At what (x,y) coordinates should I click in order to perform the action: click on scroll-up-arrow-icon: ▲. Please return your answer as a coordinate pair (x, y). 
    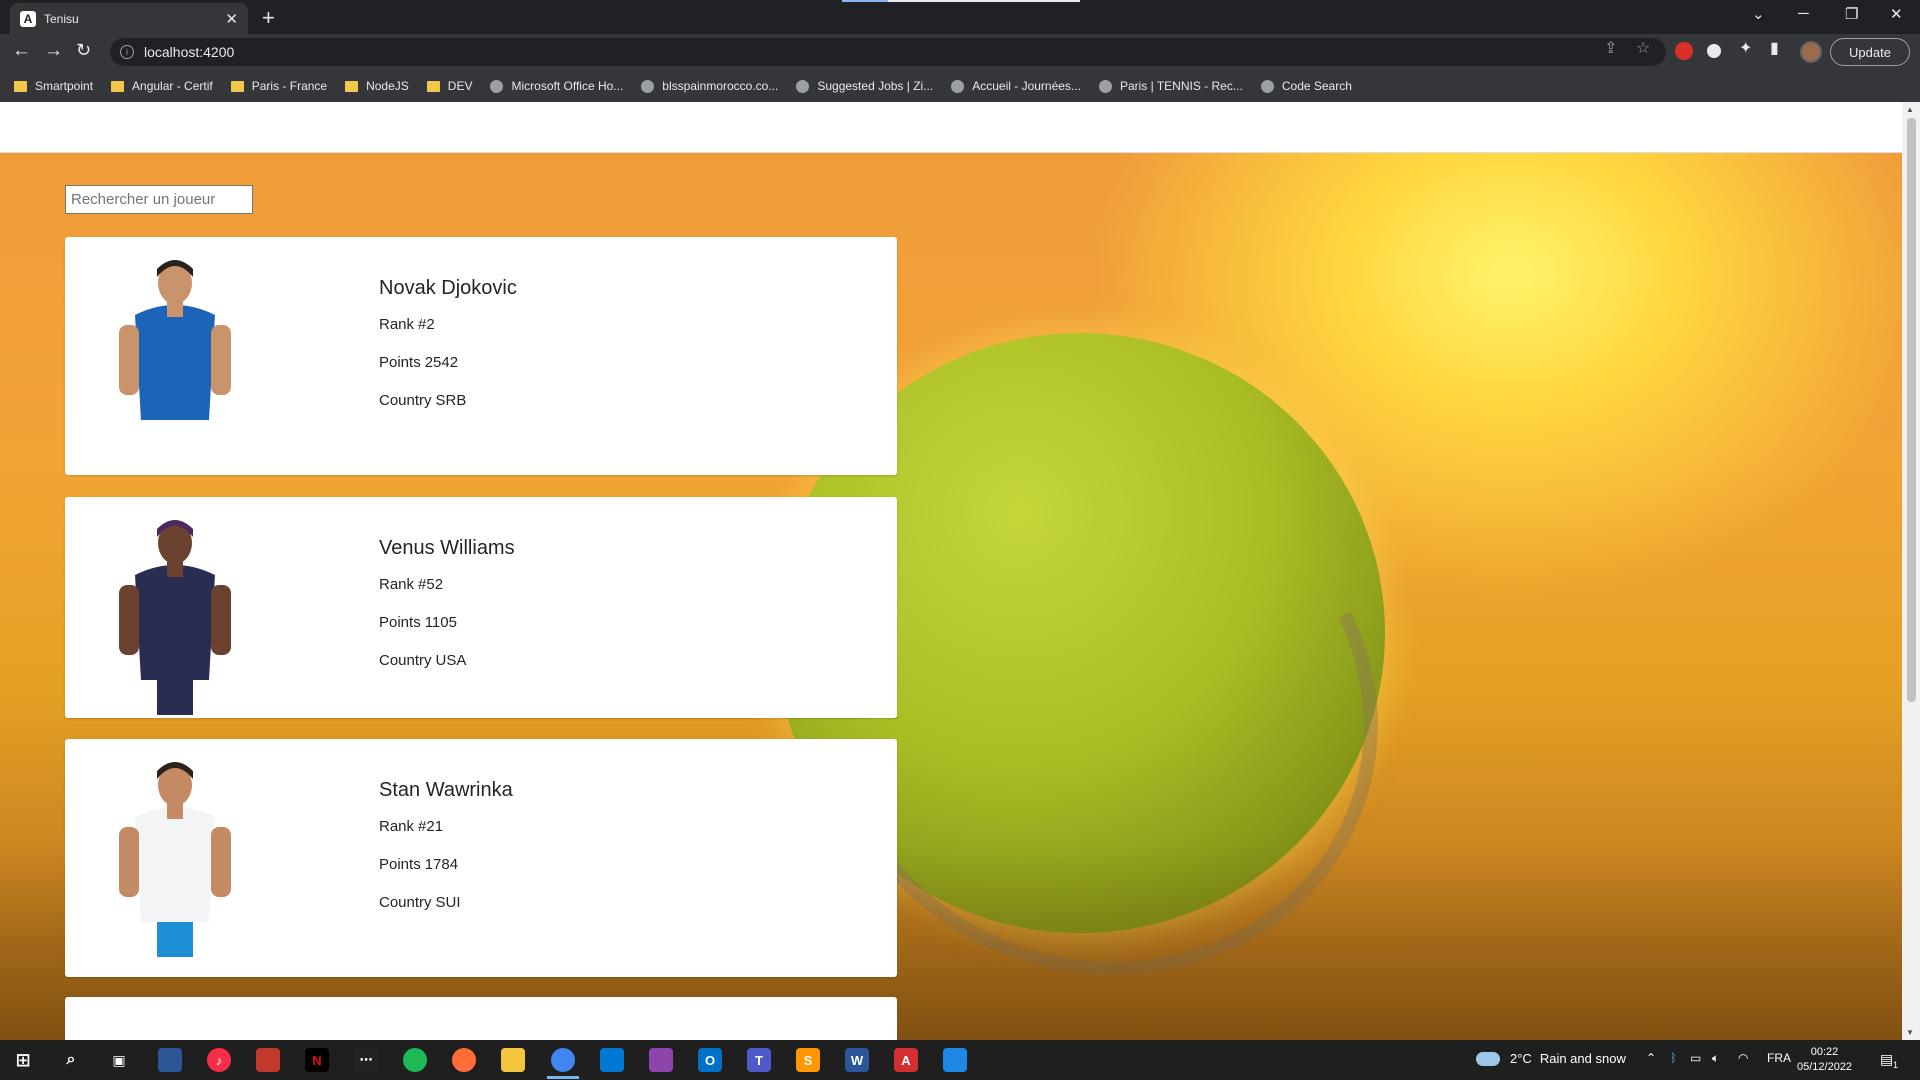
    Looking at the image, I should click on (1910, 109).